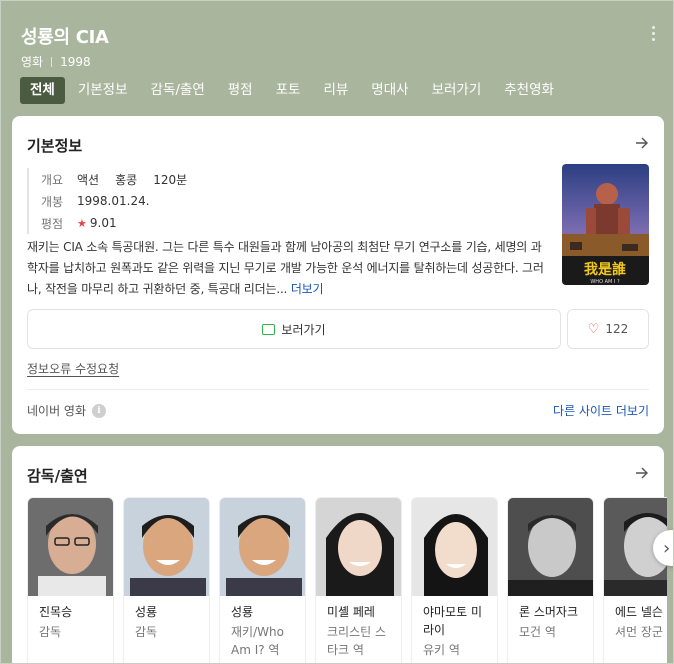  I want to click on category-label: 영화, so click(32, 62).